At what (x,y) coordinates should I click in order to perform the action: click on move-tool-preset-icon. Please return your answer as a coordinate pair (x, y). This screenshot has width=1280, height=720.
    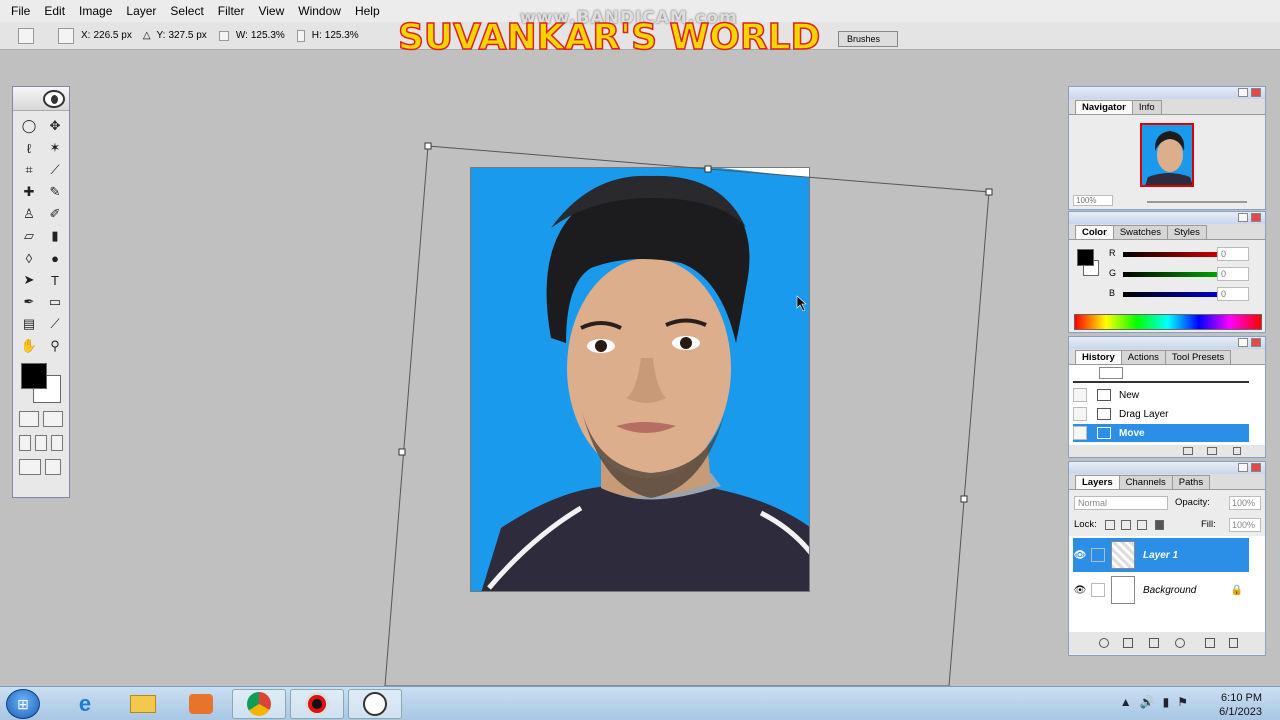
    Looking at the image, I should click on (26, 35).